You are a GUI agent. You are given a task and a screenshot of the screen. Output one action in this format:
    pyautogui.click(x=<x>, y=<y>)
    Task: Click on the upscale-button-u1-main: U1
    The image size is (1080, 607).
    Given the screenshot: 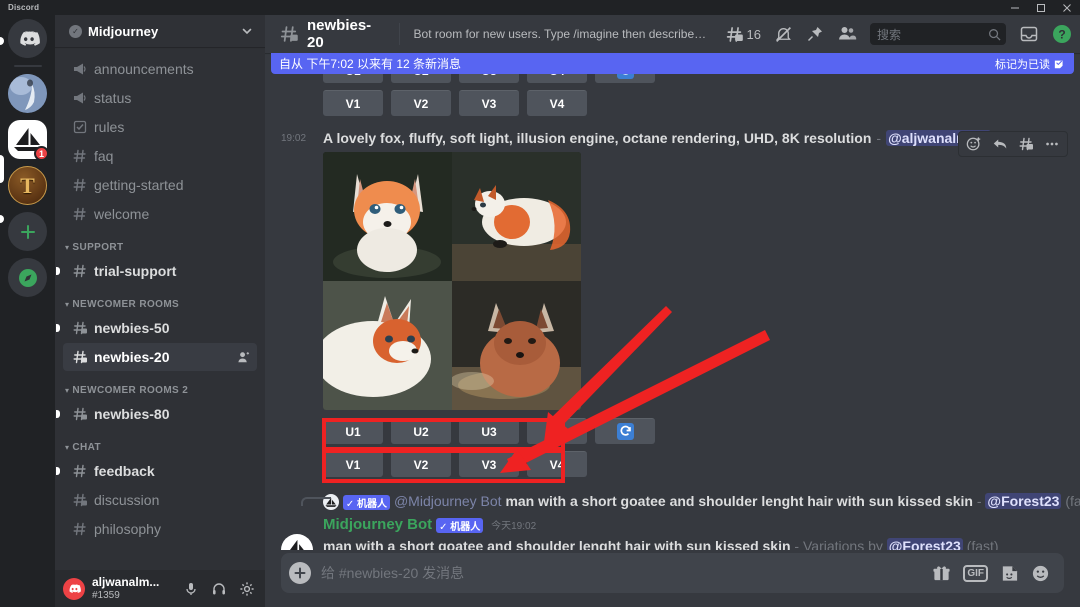 What is the action you would take?
    pyautogui.click(x=353, y=431)
    